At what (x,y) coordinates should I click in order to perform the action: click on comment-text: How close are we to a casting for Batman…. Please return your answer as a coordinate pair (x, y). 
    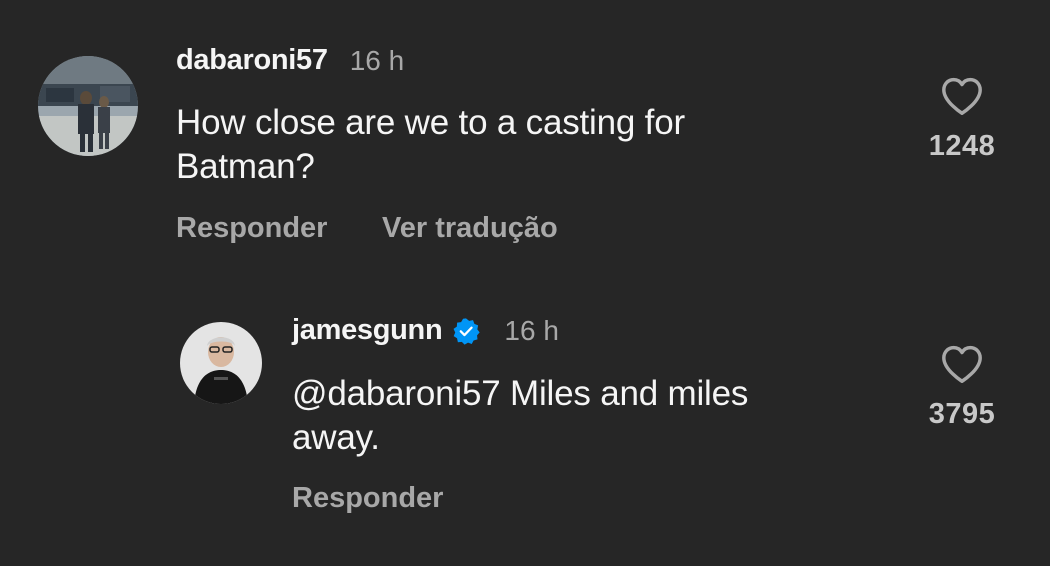
    Looking at the image, I should click on (526, 145).